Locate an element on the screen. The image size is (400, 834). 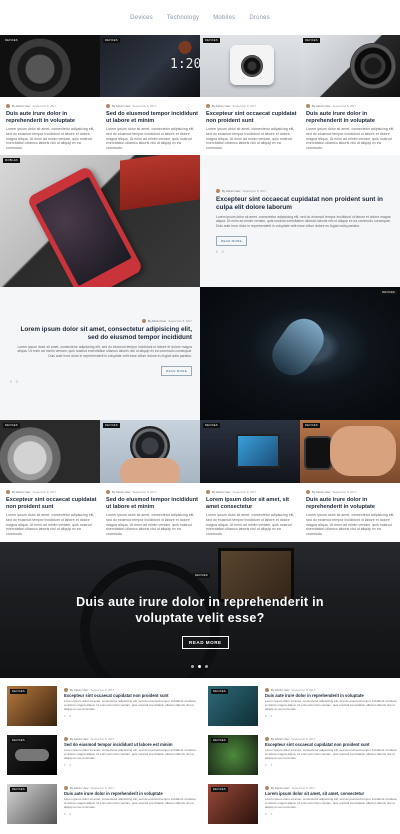
post-image-camera: DEVICES is located at coordinates (250, 66).